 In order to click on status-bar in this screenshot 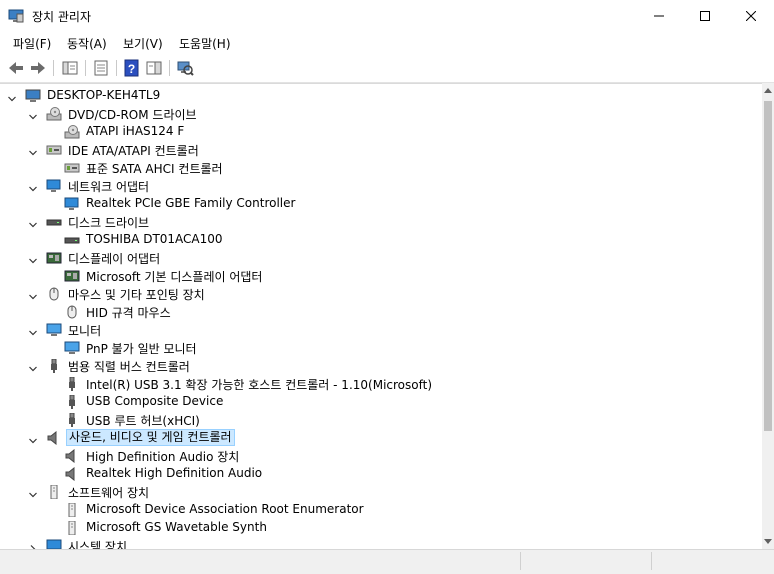, I will do `click(387, 561)`.